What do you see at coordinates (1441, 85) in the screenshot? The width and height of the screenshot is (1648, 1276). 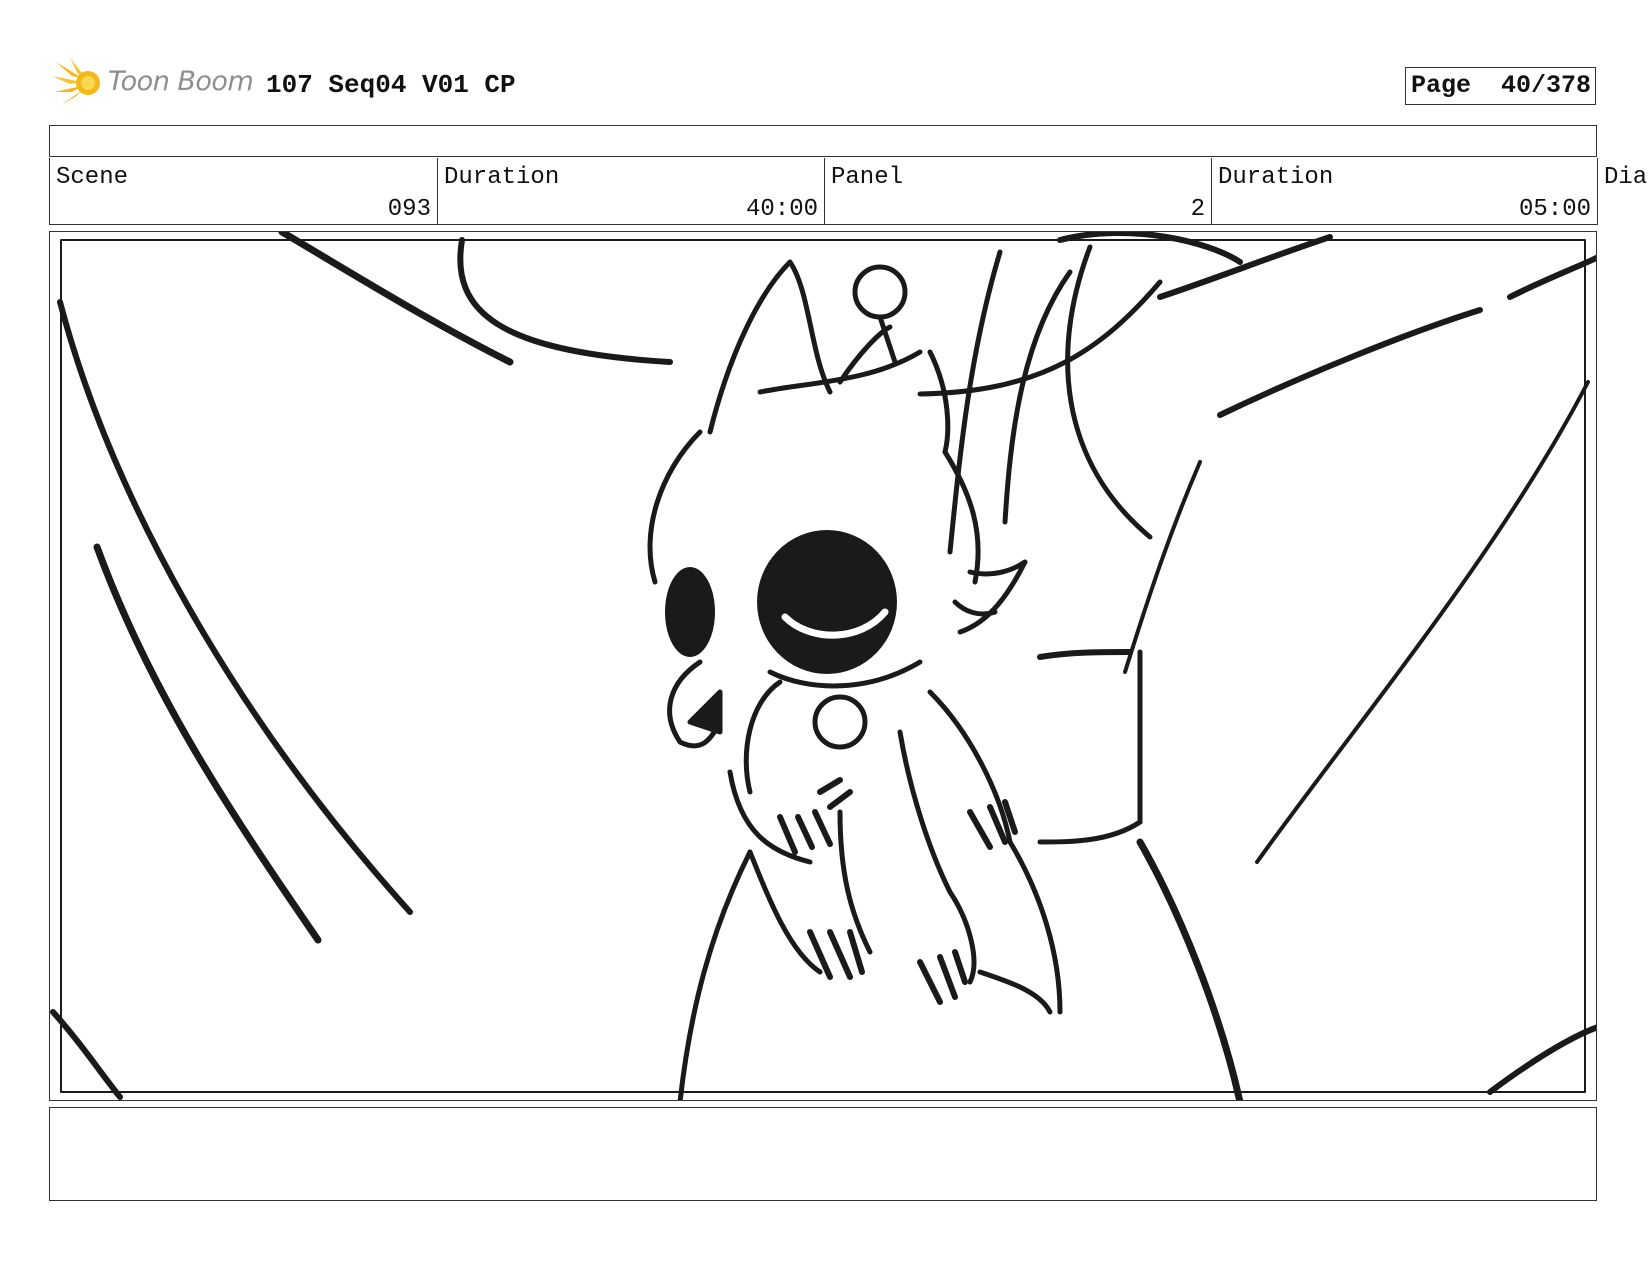 I see `page-label: Page` at bounding box center [1441, 85].